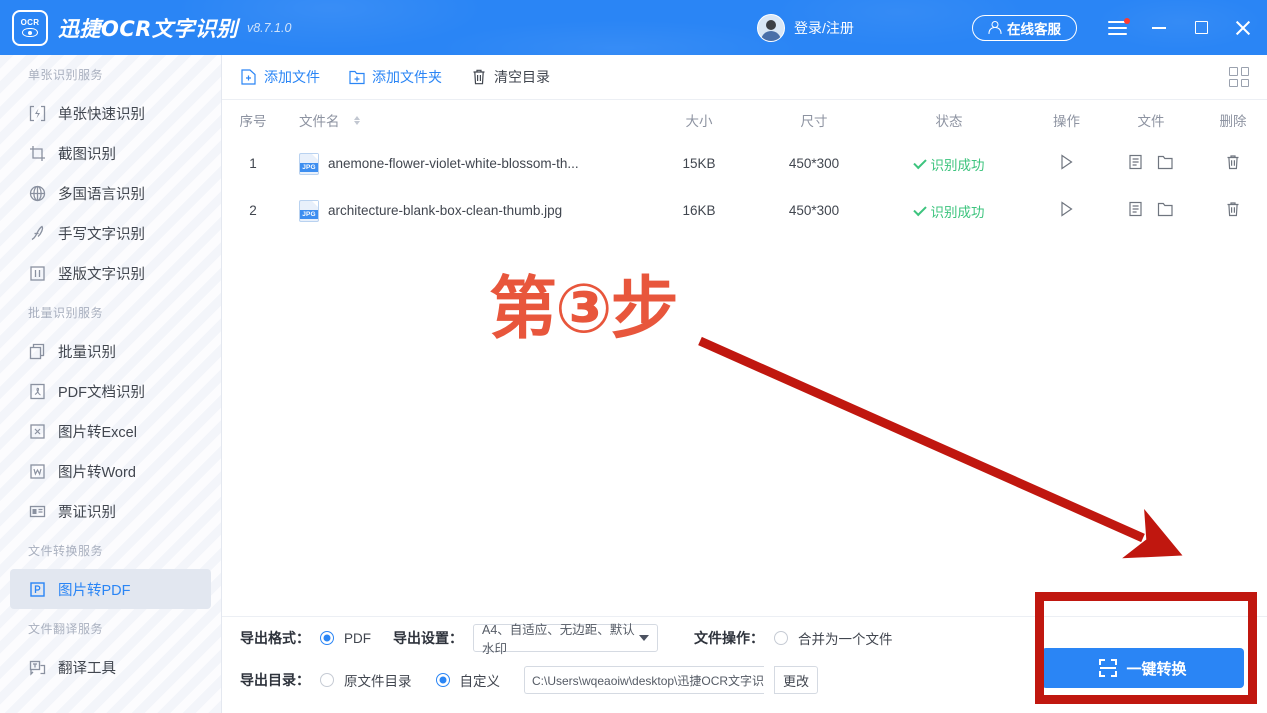 The height and width of the screenshot is (713, 1267). I want to click on file-icon-group, so click(1151, 162).